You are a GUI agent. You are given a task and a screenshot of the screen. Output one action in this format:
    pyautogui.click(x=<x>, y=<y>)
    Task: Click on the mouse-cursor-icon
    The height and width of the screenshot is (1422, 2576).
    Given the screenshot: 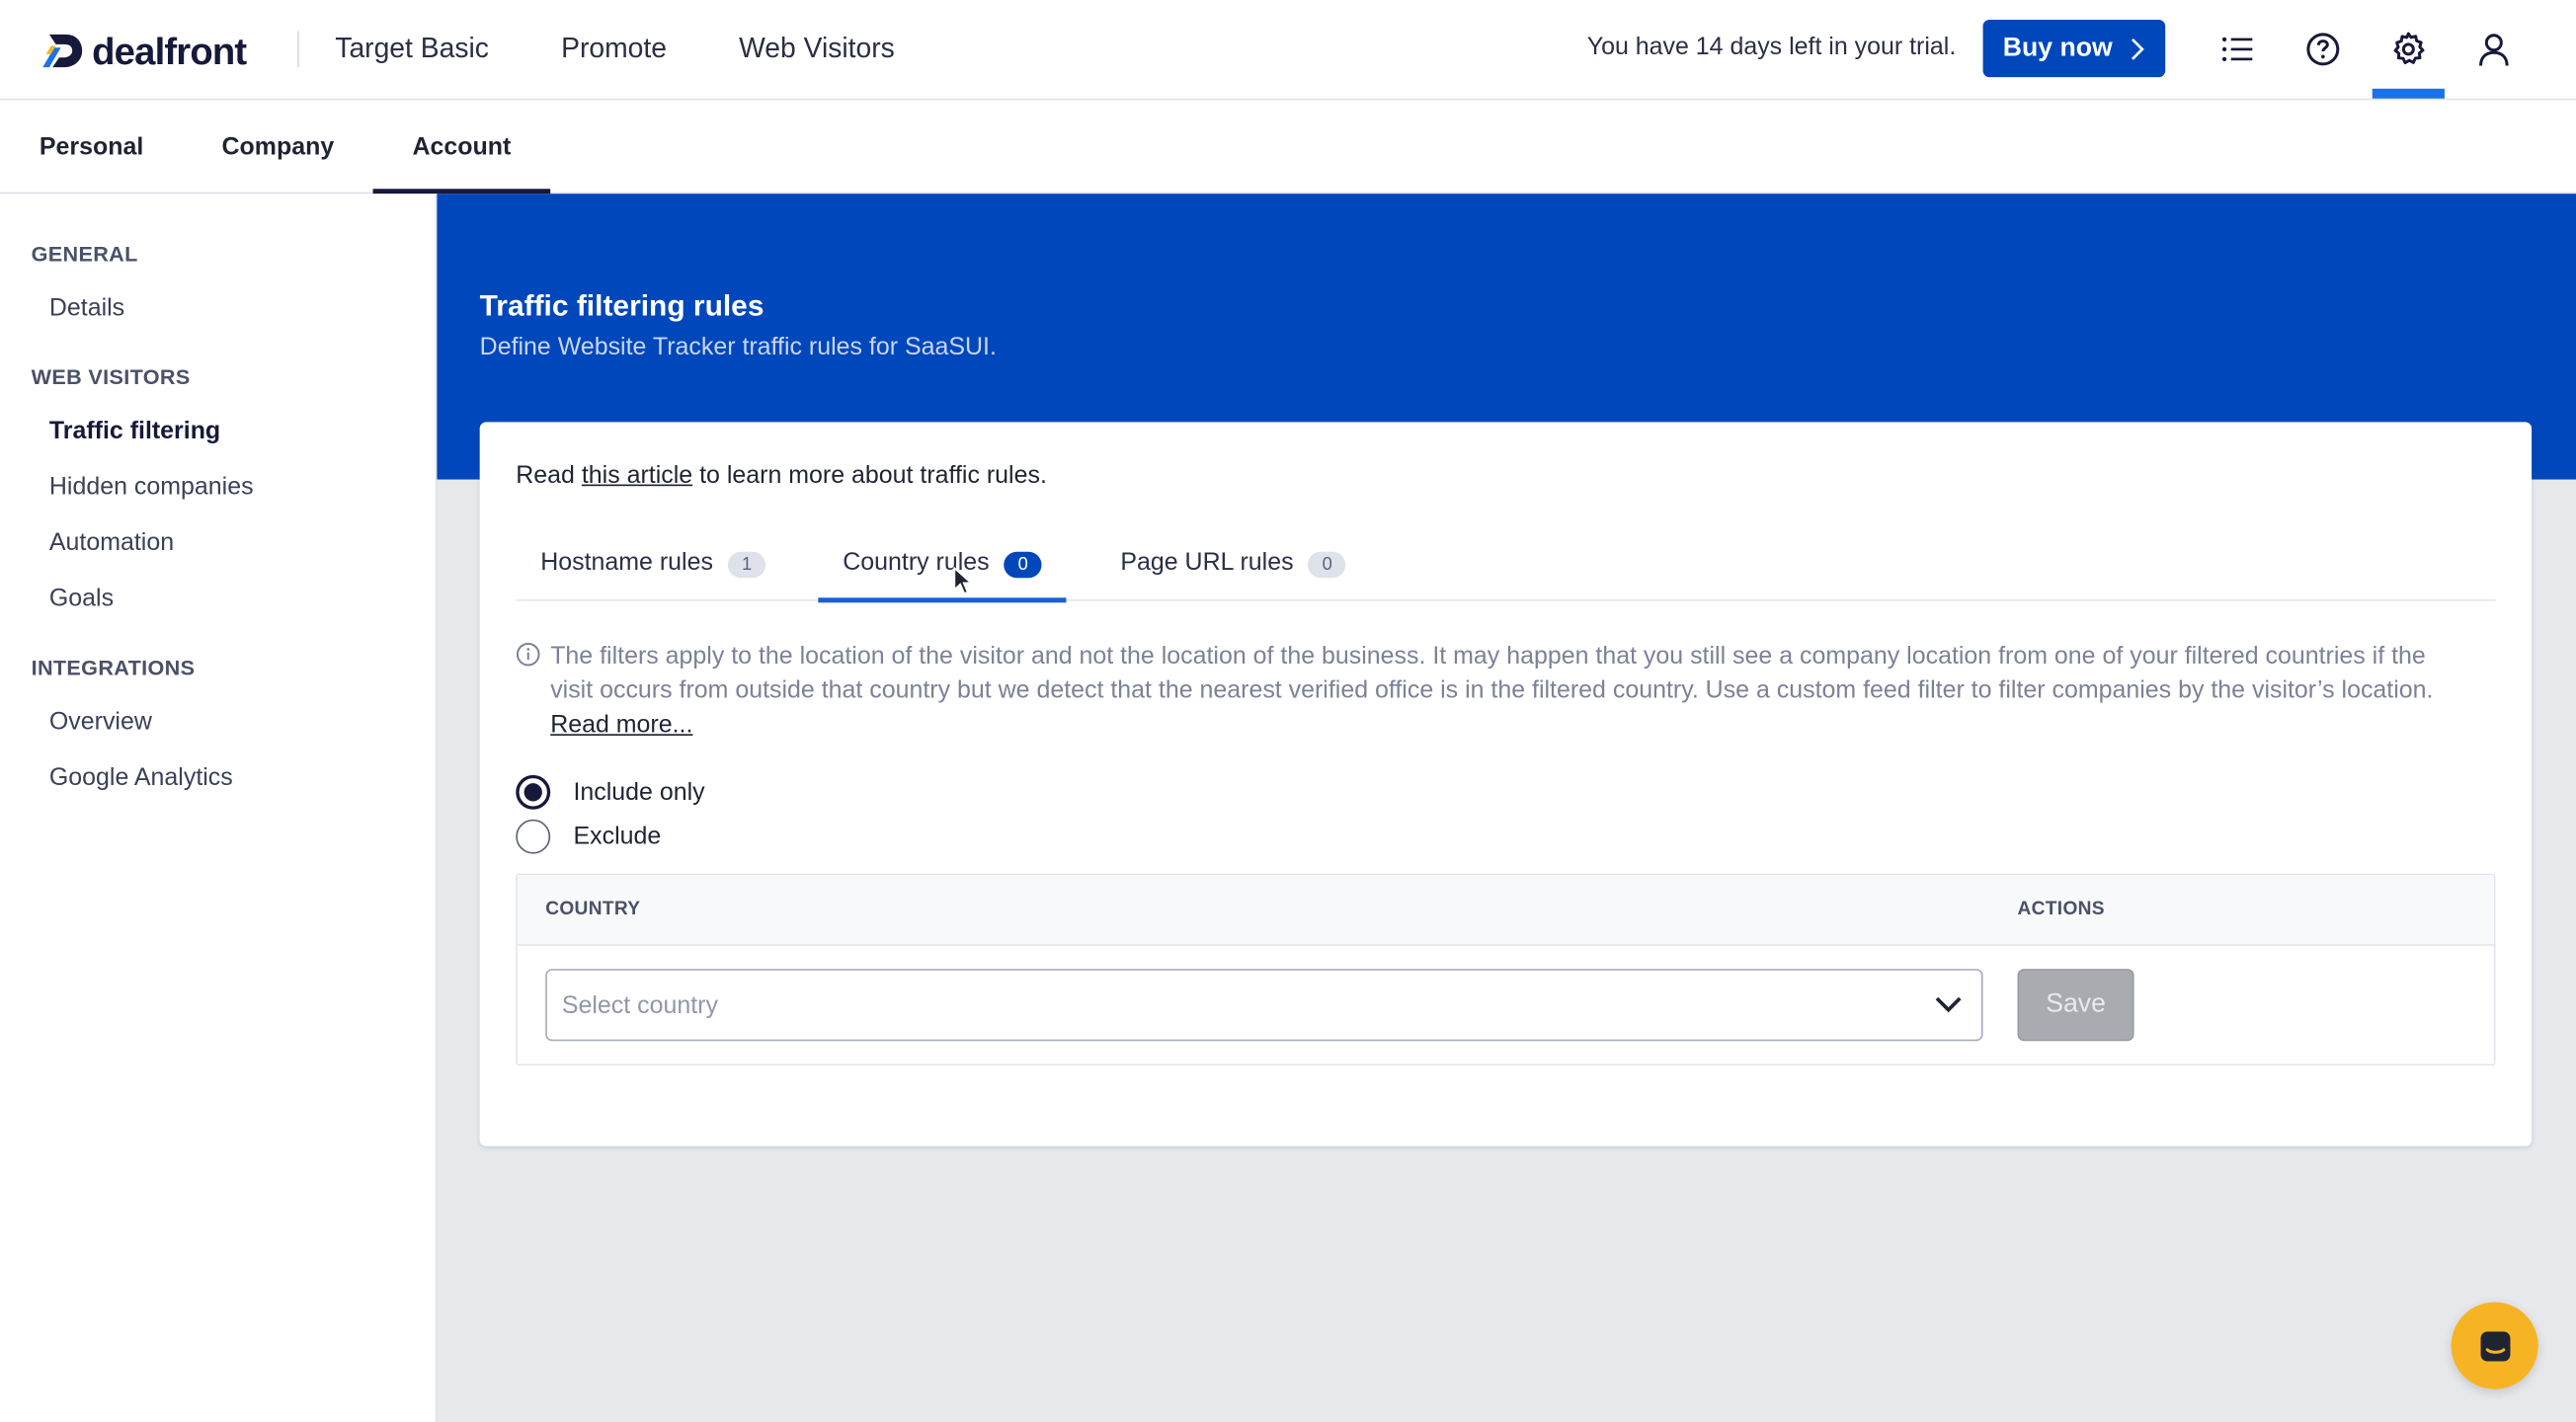 What is the action you would take?
    pyautogui.click(x=963, y=581)
    